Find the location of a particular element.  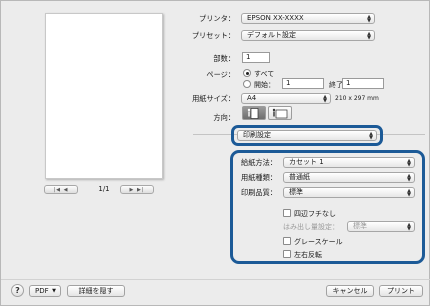

grayscale-checkbox is located at coordinates (287, 241).